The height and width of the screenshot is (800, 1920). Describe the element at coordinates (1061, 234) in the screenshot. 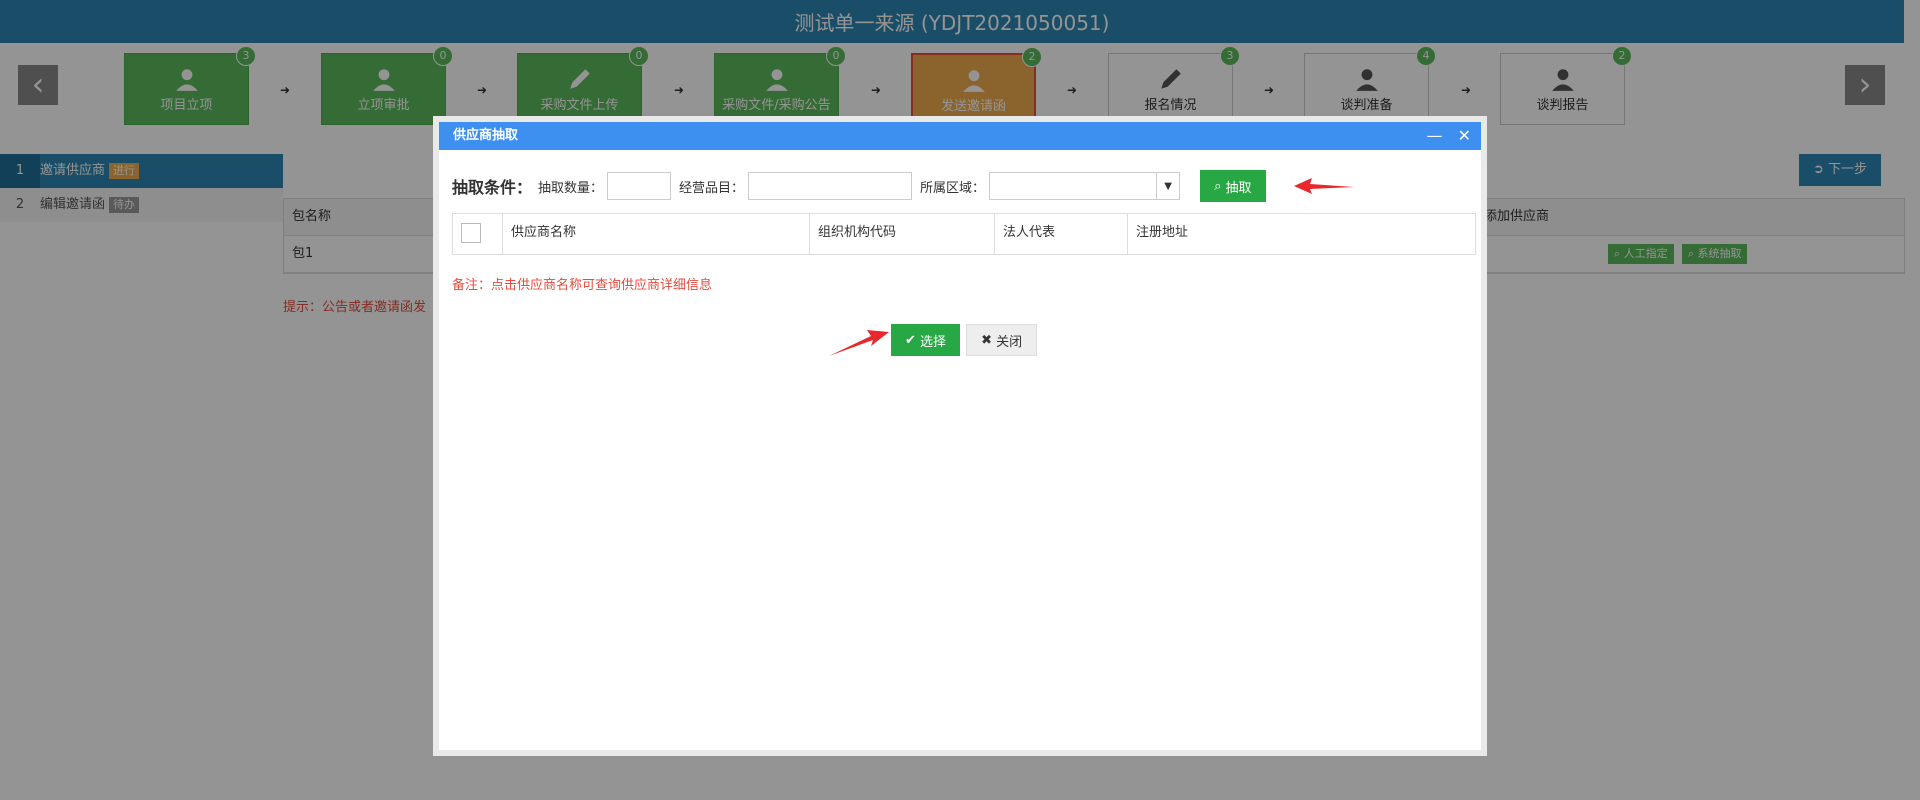

I see `col-legal-rep: 法人代表` at that location.